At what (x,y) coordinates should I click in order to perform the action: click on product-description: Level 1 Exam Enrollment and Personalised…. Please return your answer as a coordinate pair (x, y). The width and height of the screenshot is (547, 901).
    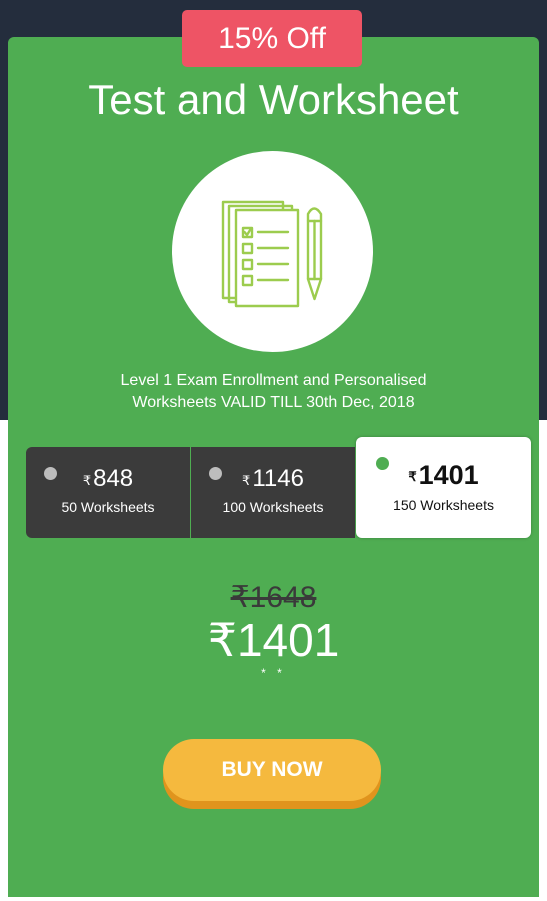
    Looking at the image, I should click on (273, 392).